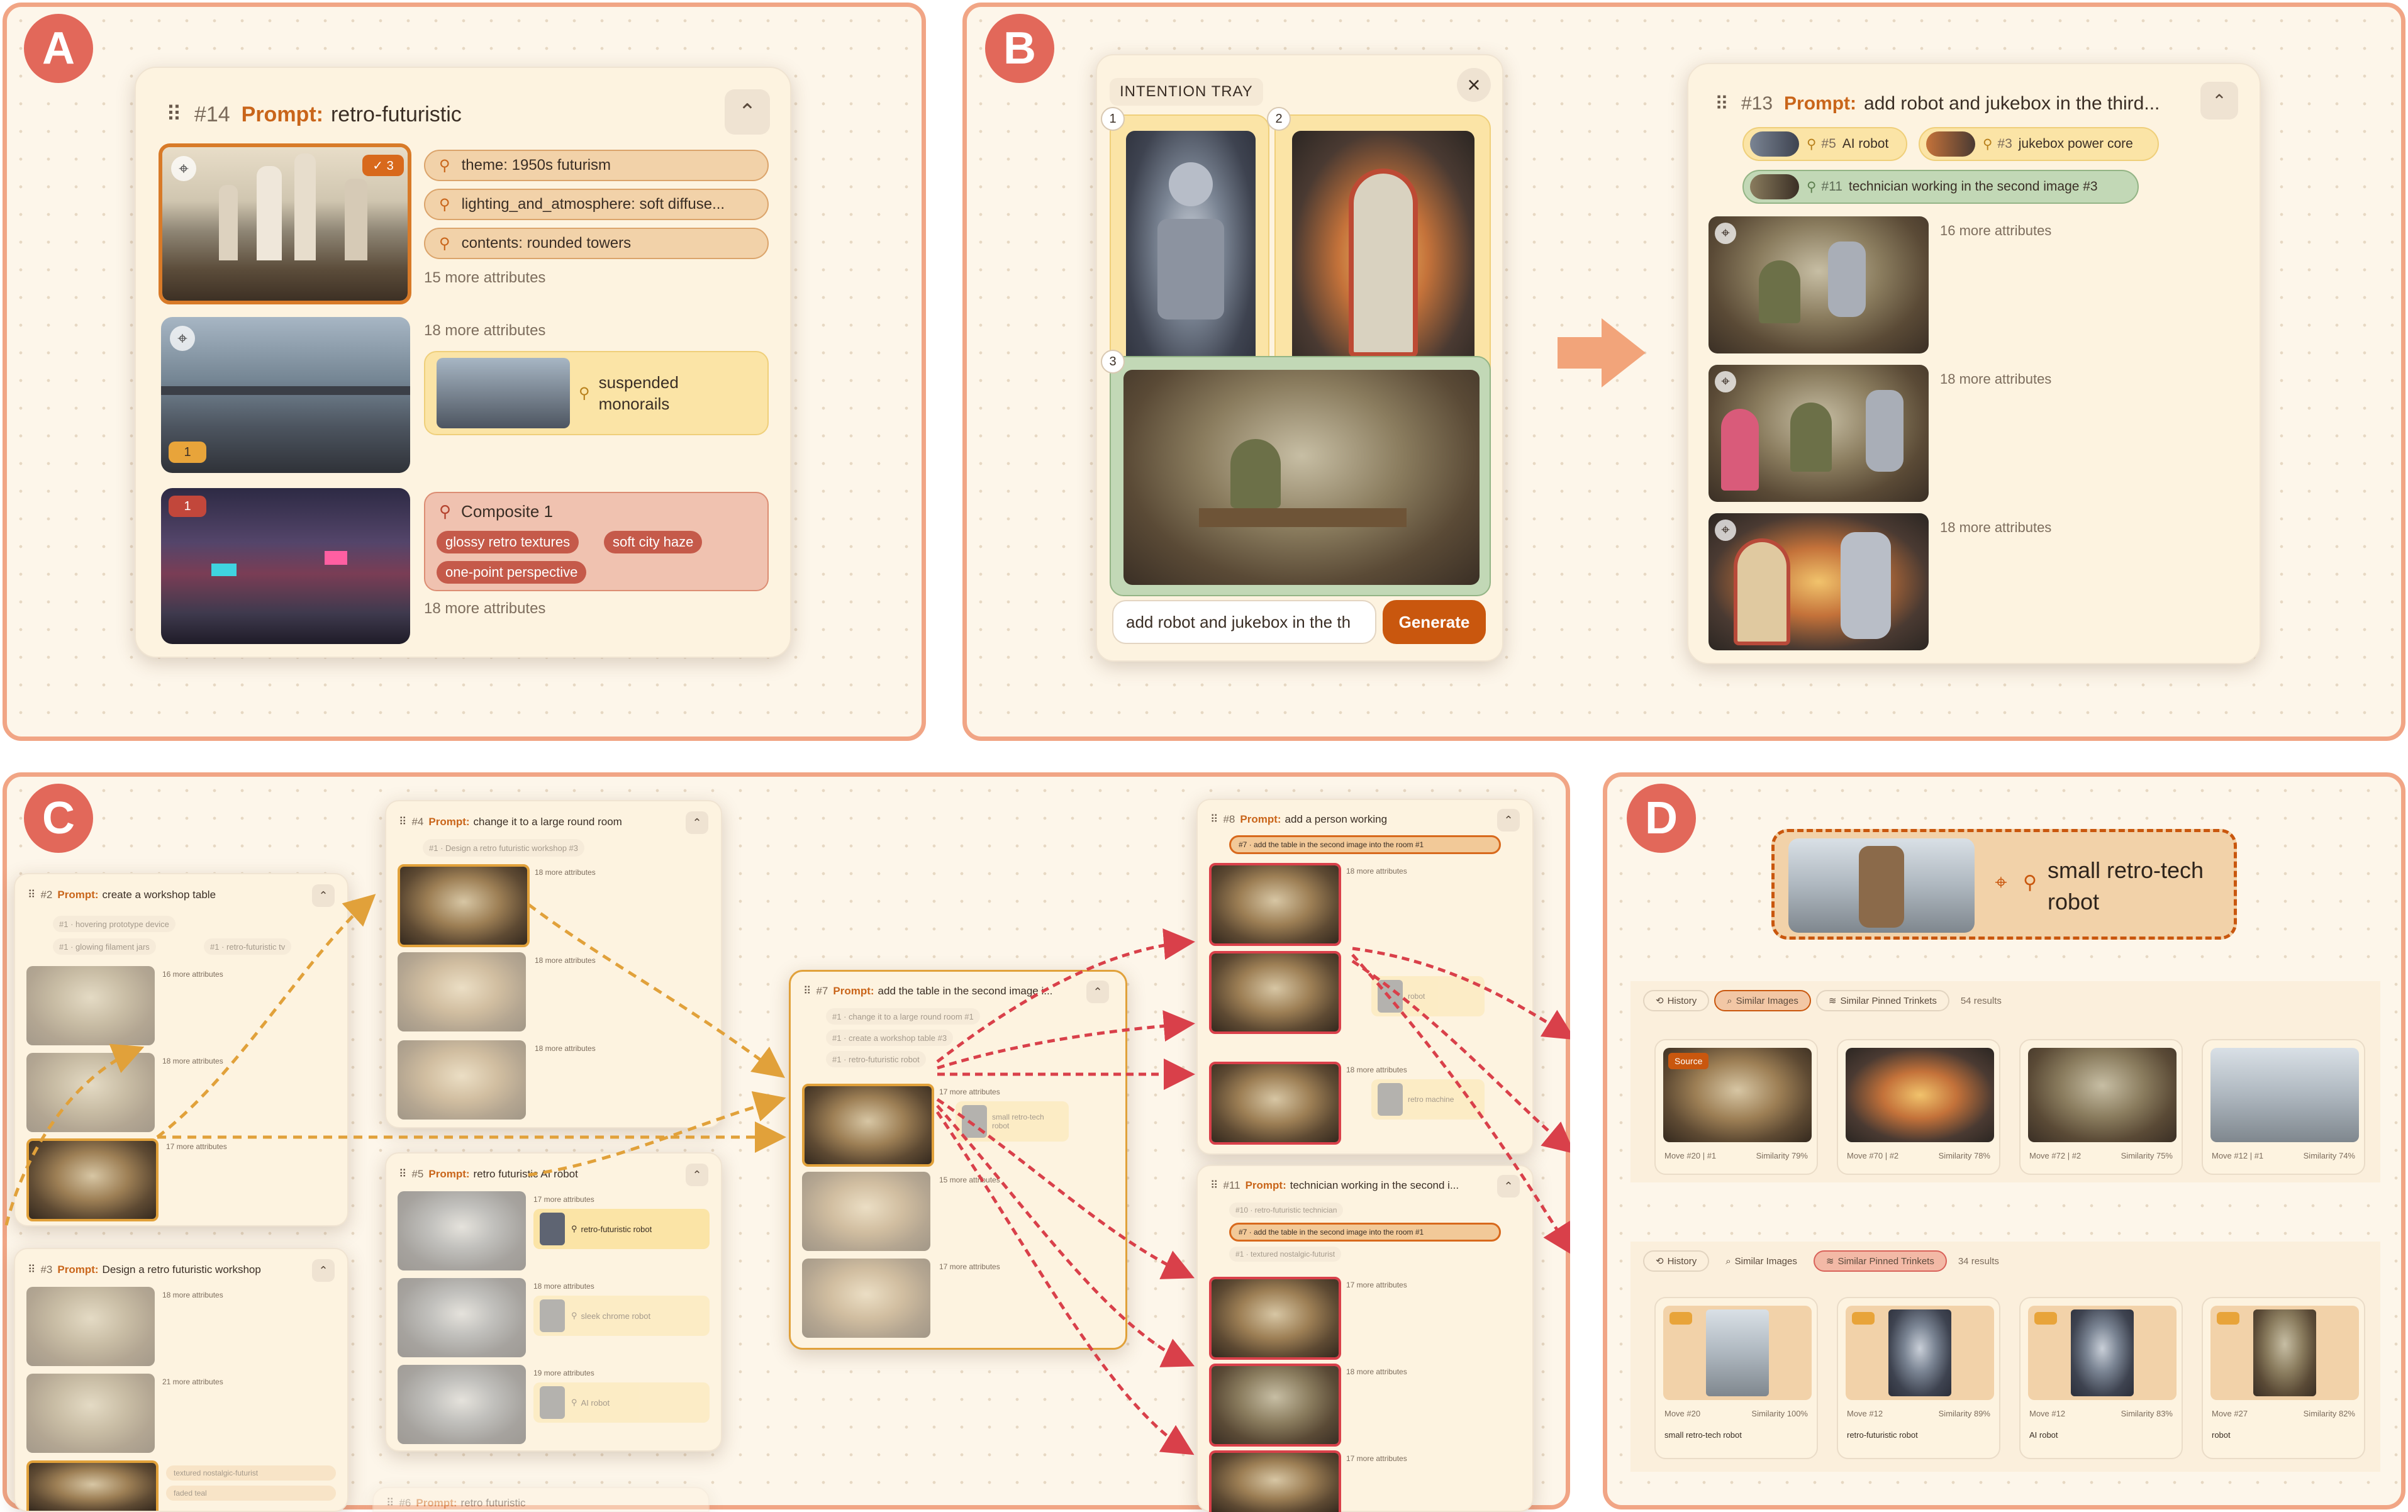 The image size is (2408, 1512). I want to click on move-ref: Move #12, so click(1865, 1414).